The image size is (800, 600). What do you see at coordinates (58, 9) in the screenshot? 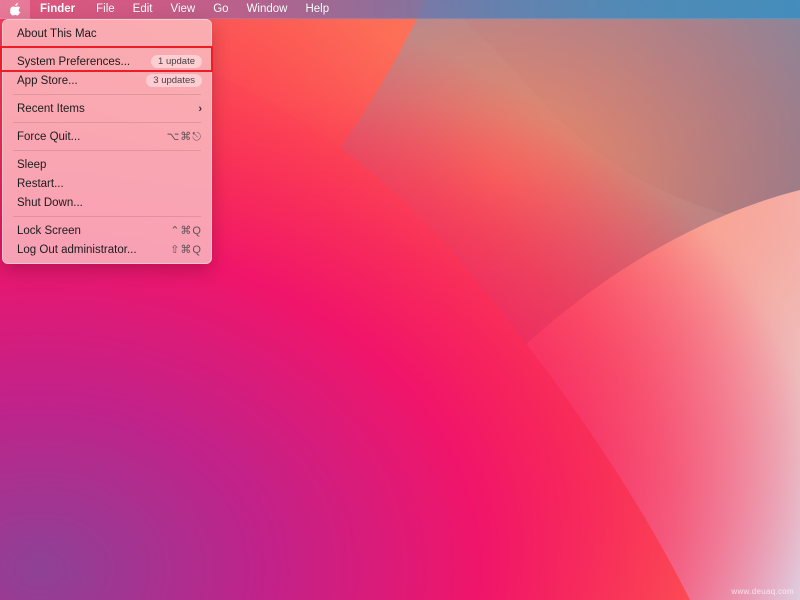
I see `menubar-item-finder: Finder` at bounding box center [58, 9].